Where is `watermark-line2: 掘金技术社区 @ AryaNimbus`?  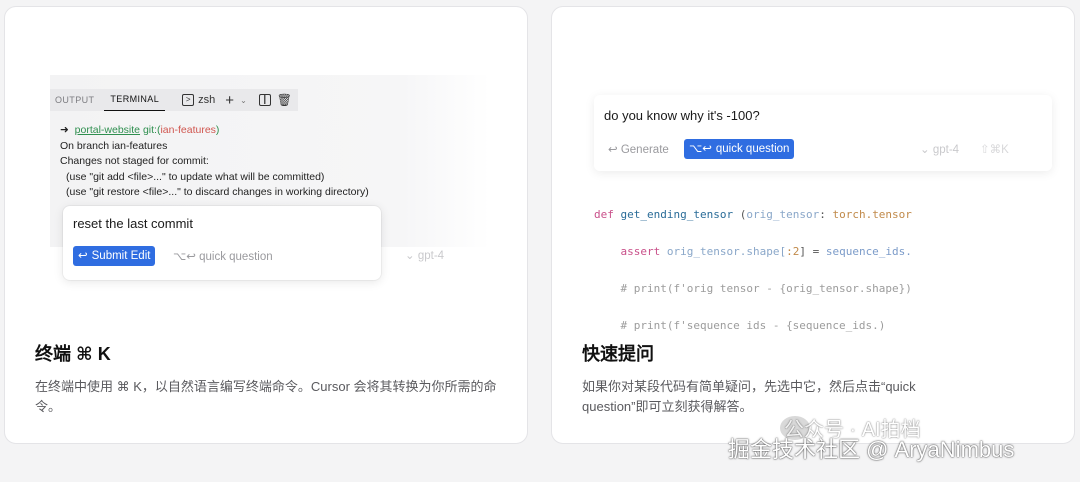 watermark-line2: 掘金技术社区 @ AryaNimbus is located at coordinates (871, 449).